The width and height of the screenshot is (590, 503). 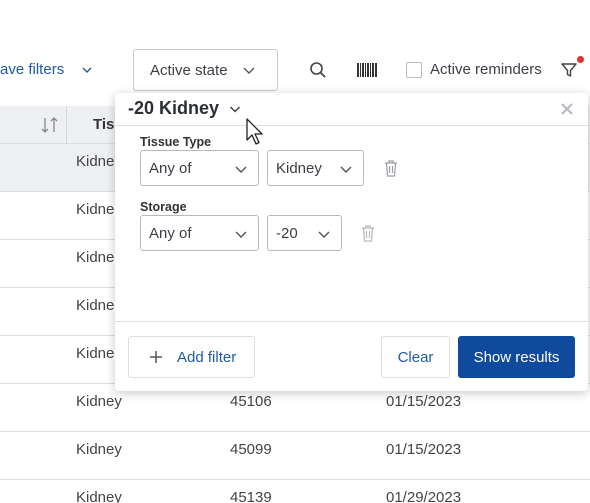 I want to click on sort-icon, so click(x=50, y=125).